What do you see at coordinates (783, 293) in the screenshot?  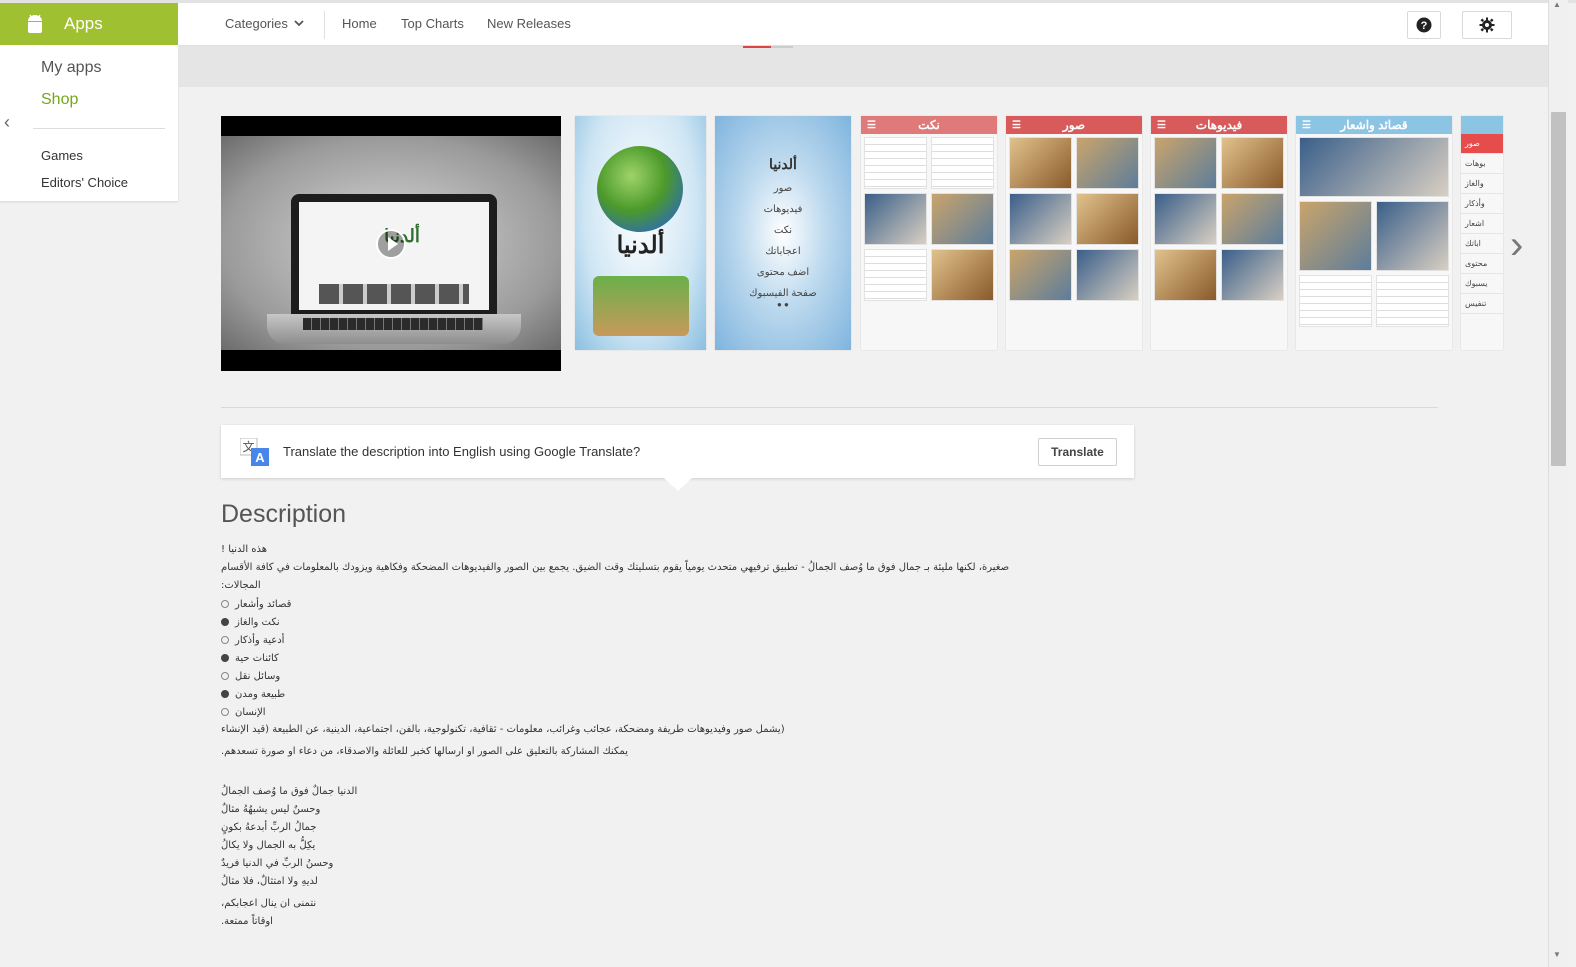 I see `menu-item: صفحة الفيسبوك` at bounding box center [783, 293].